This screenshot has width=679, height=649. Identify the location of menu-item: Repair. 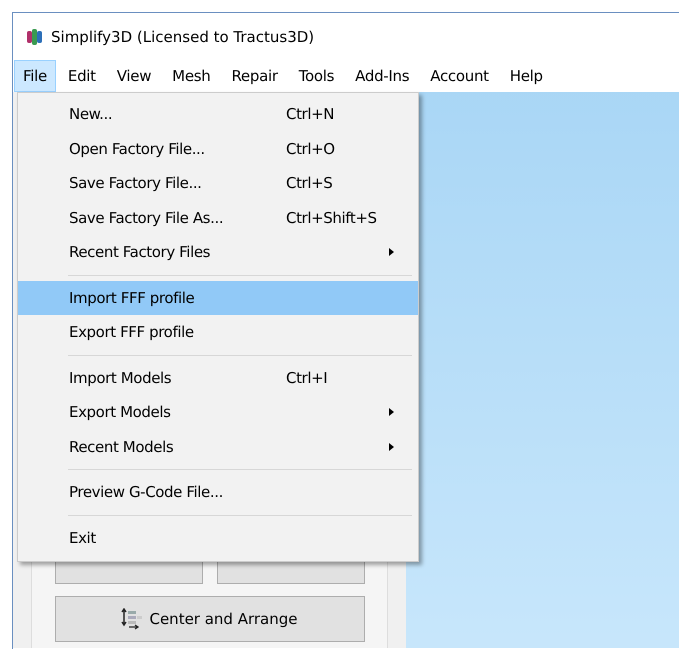
(254, 76).